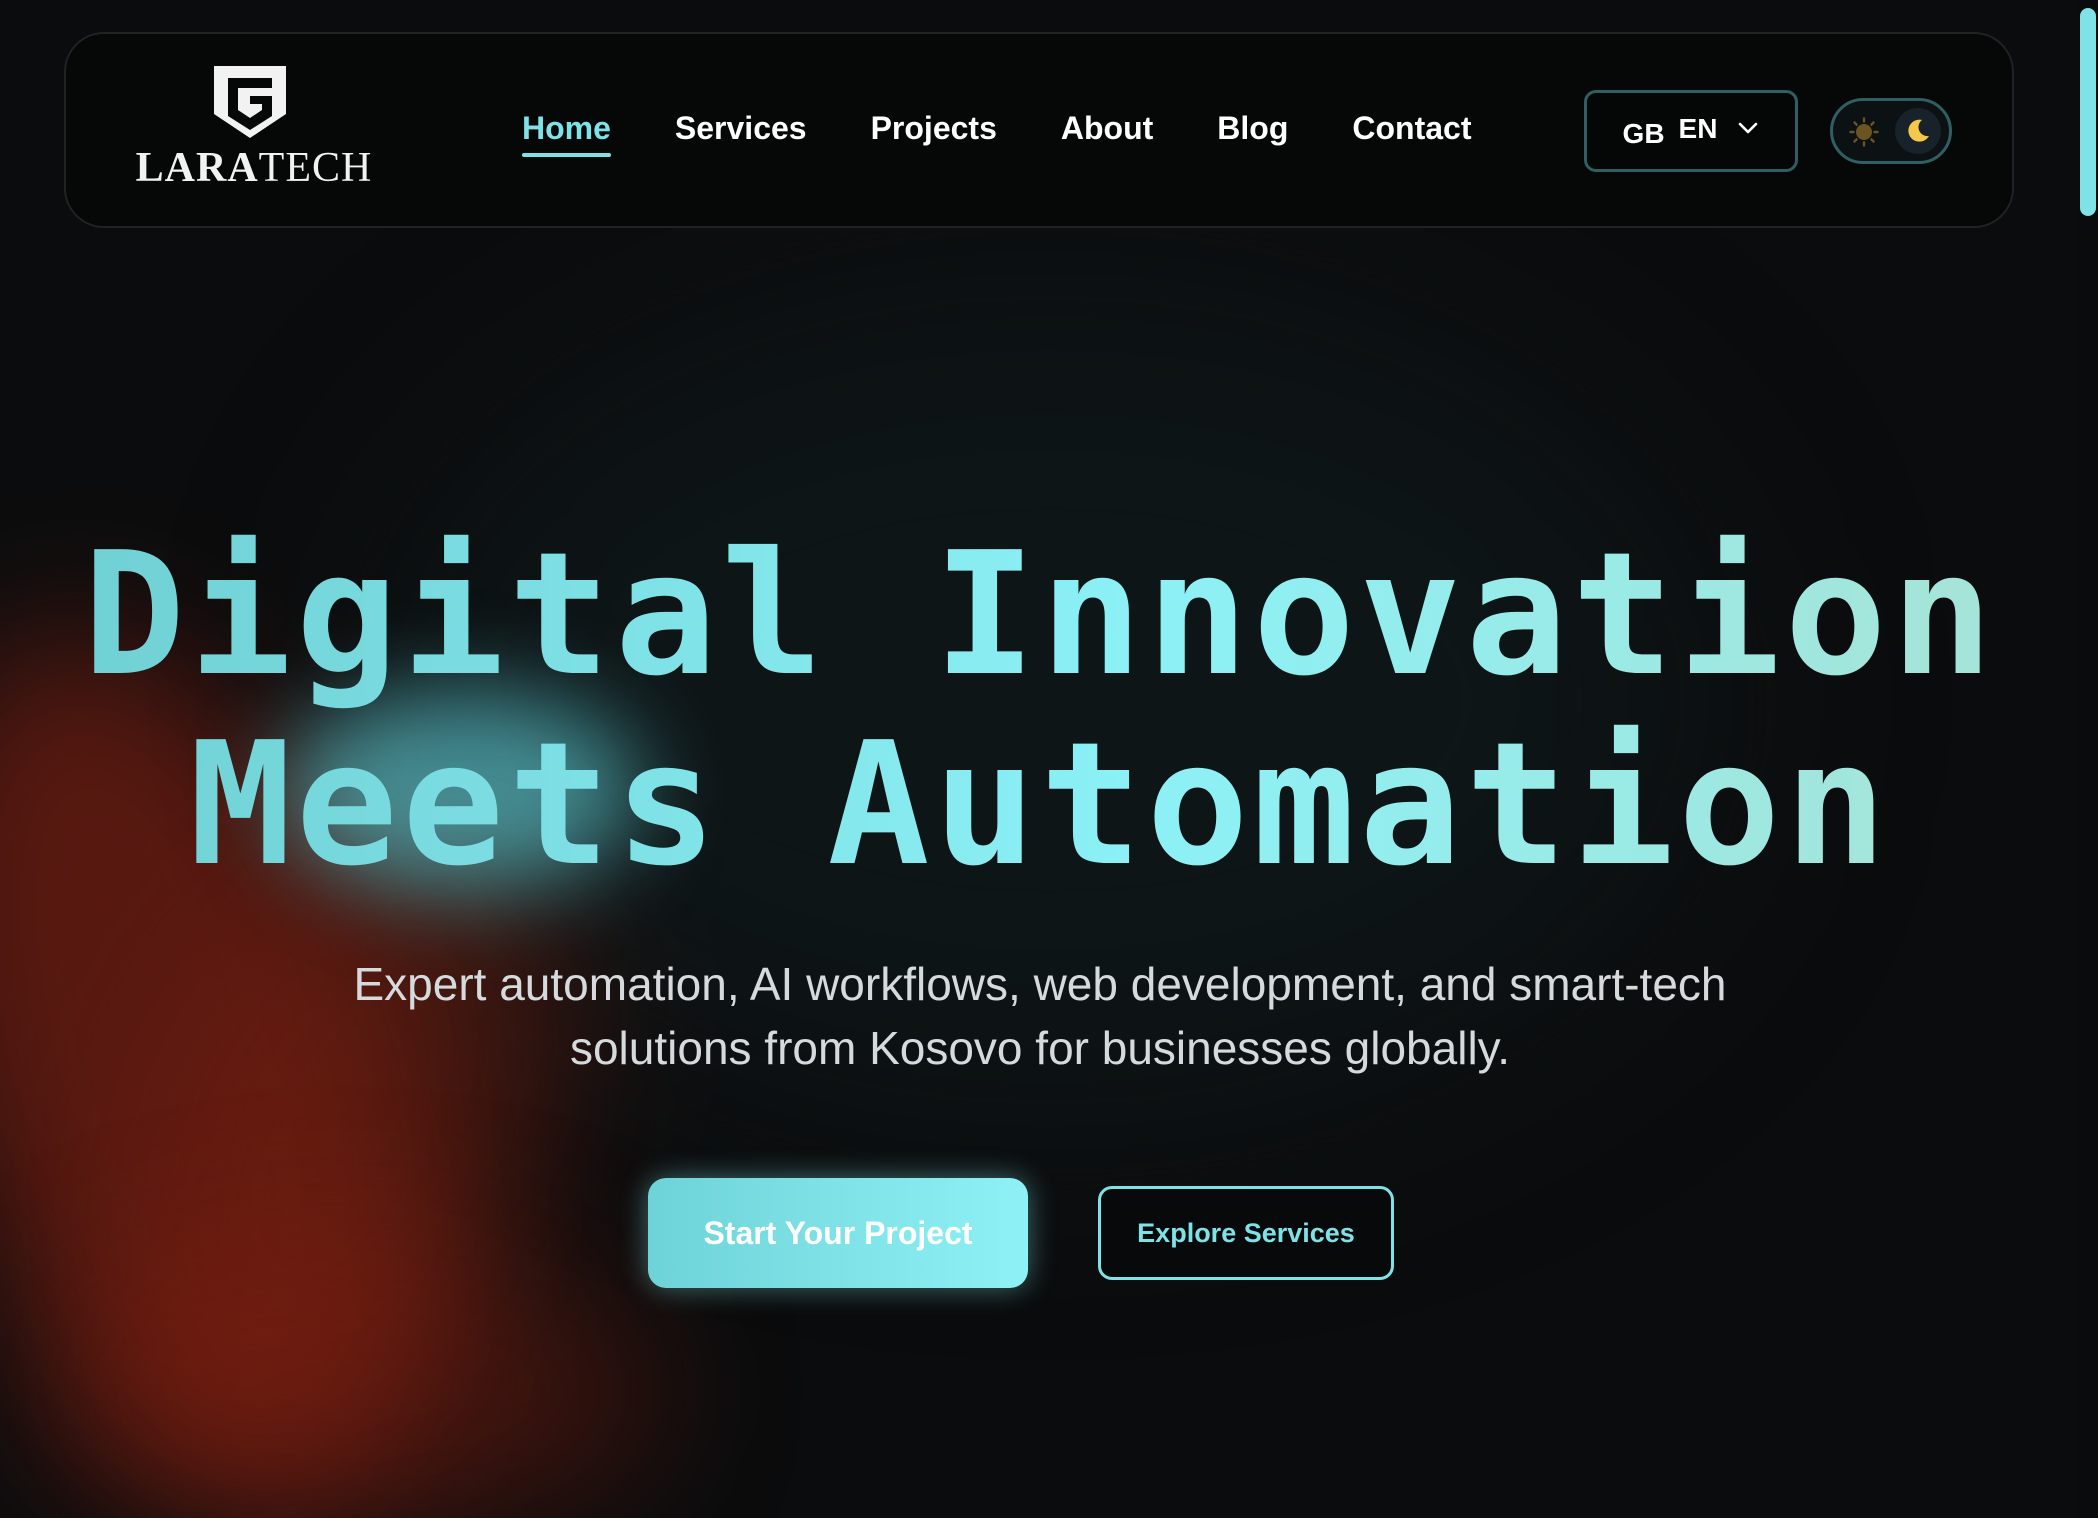 The height and width of the screenshot is (1518, 2098). Describe the element at coordinates (1698, 128) in the screenshot. I see `language-code: EN` at that location.